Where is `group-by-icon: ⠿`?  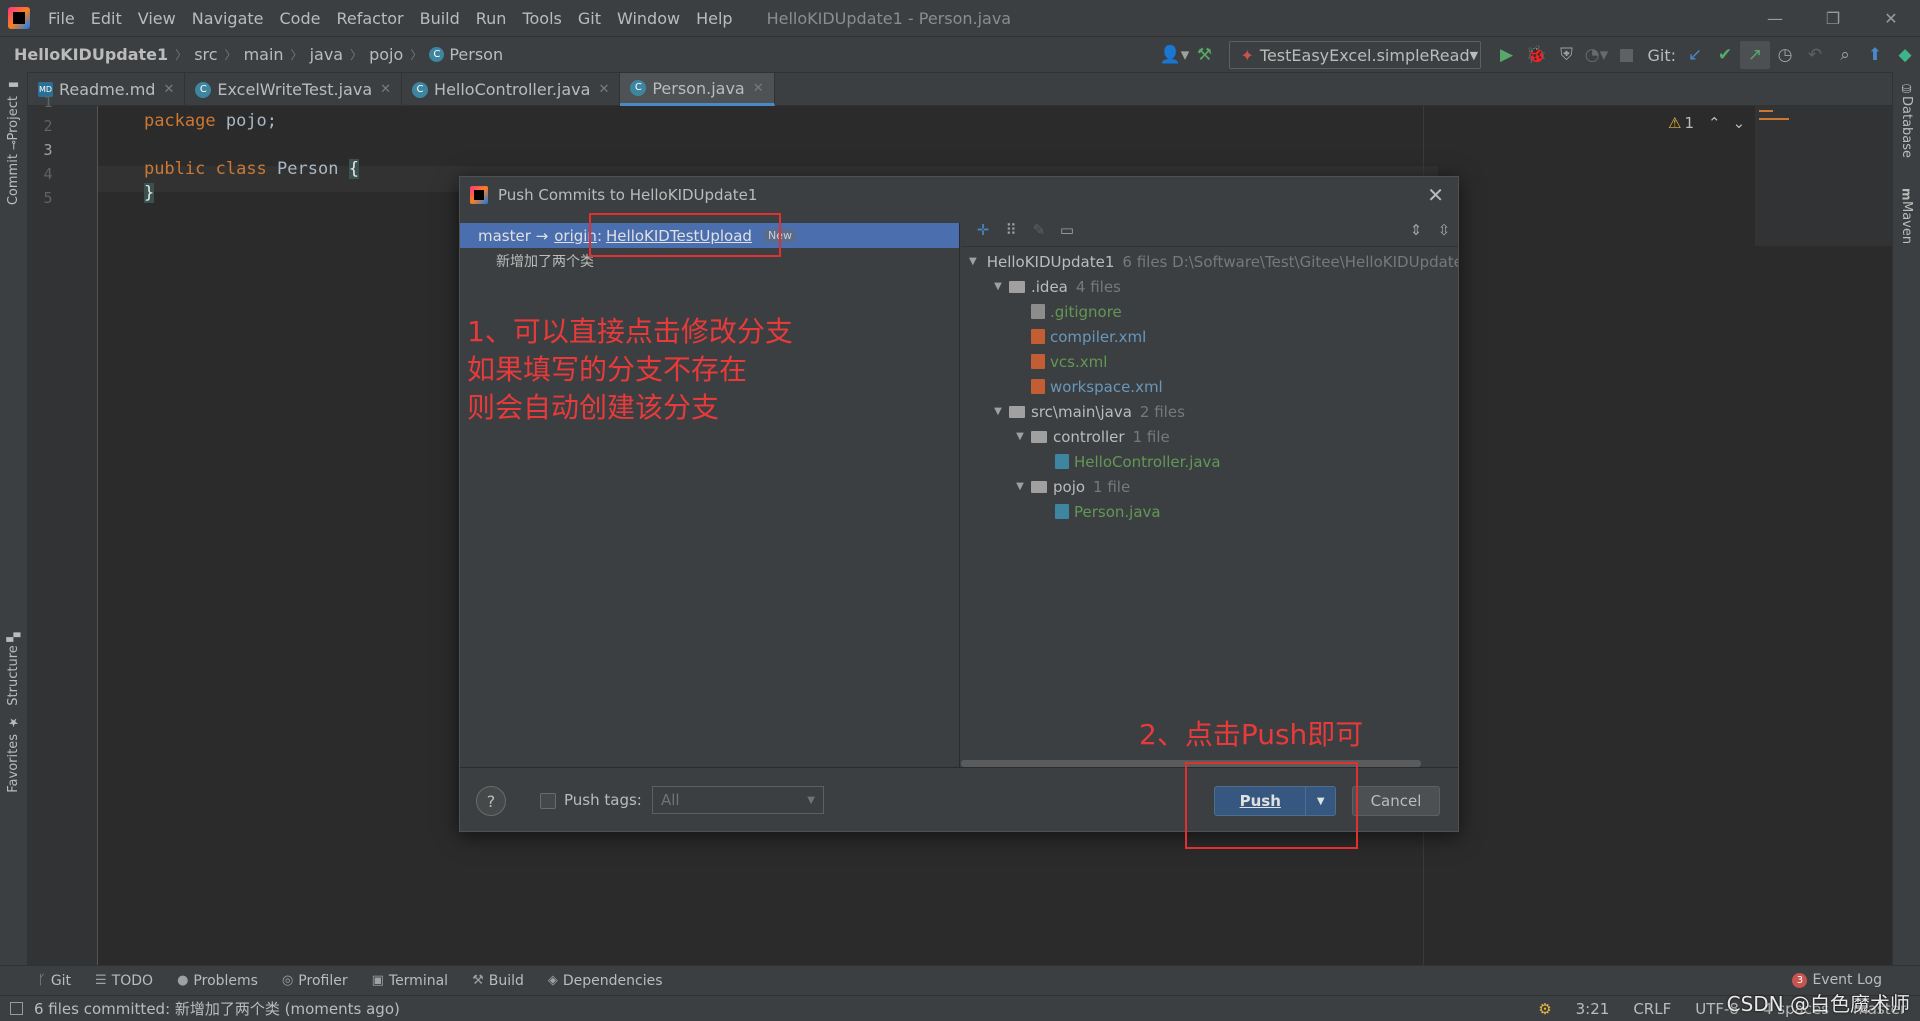 group-by-icon: ⠿ is located at coordinates (1011, 230).